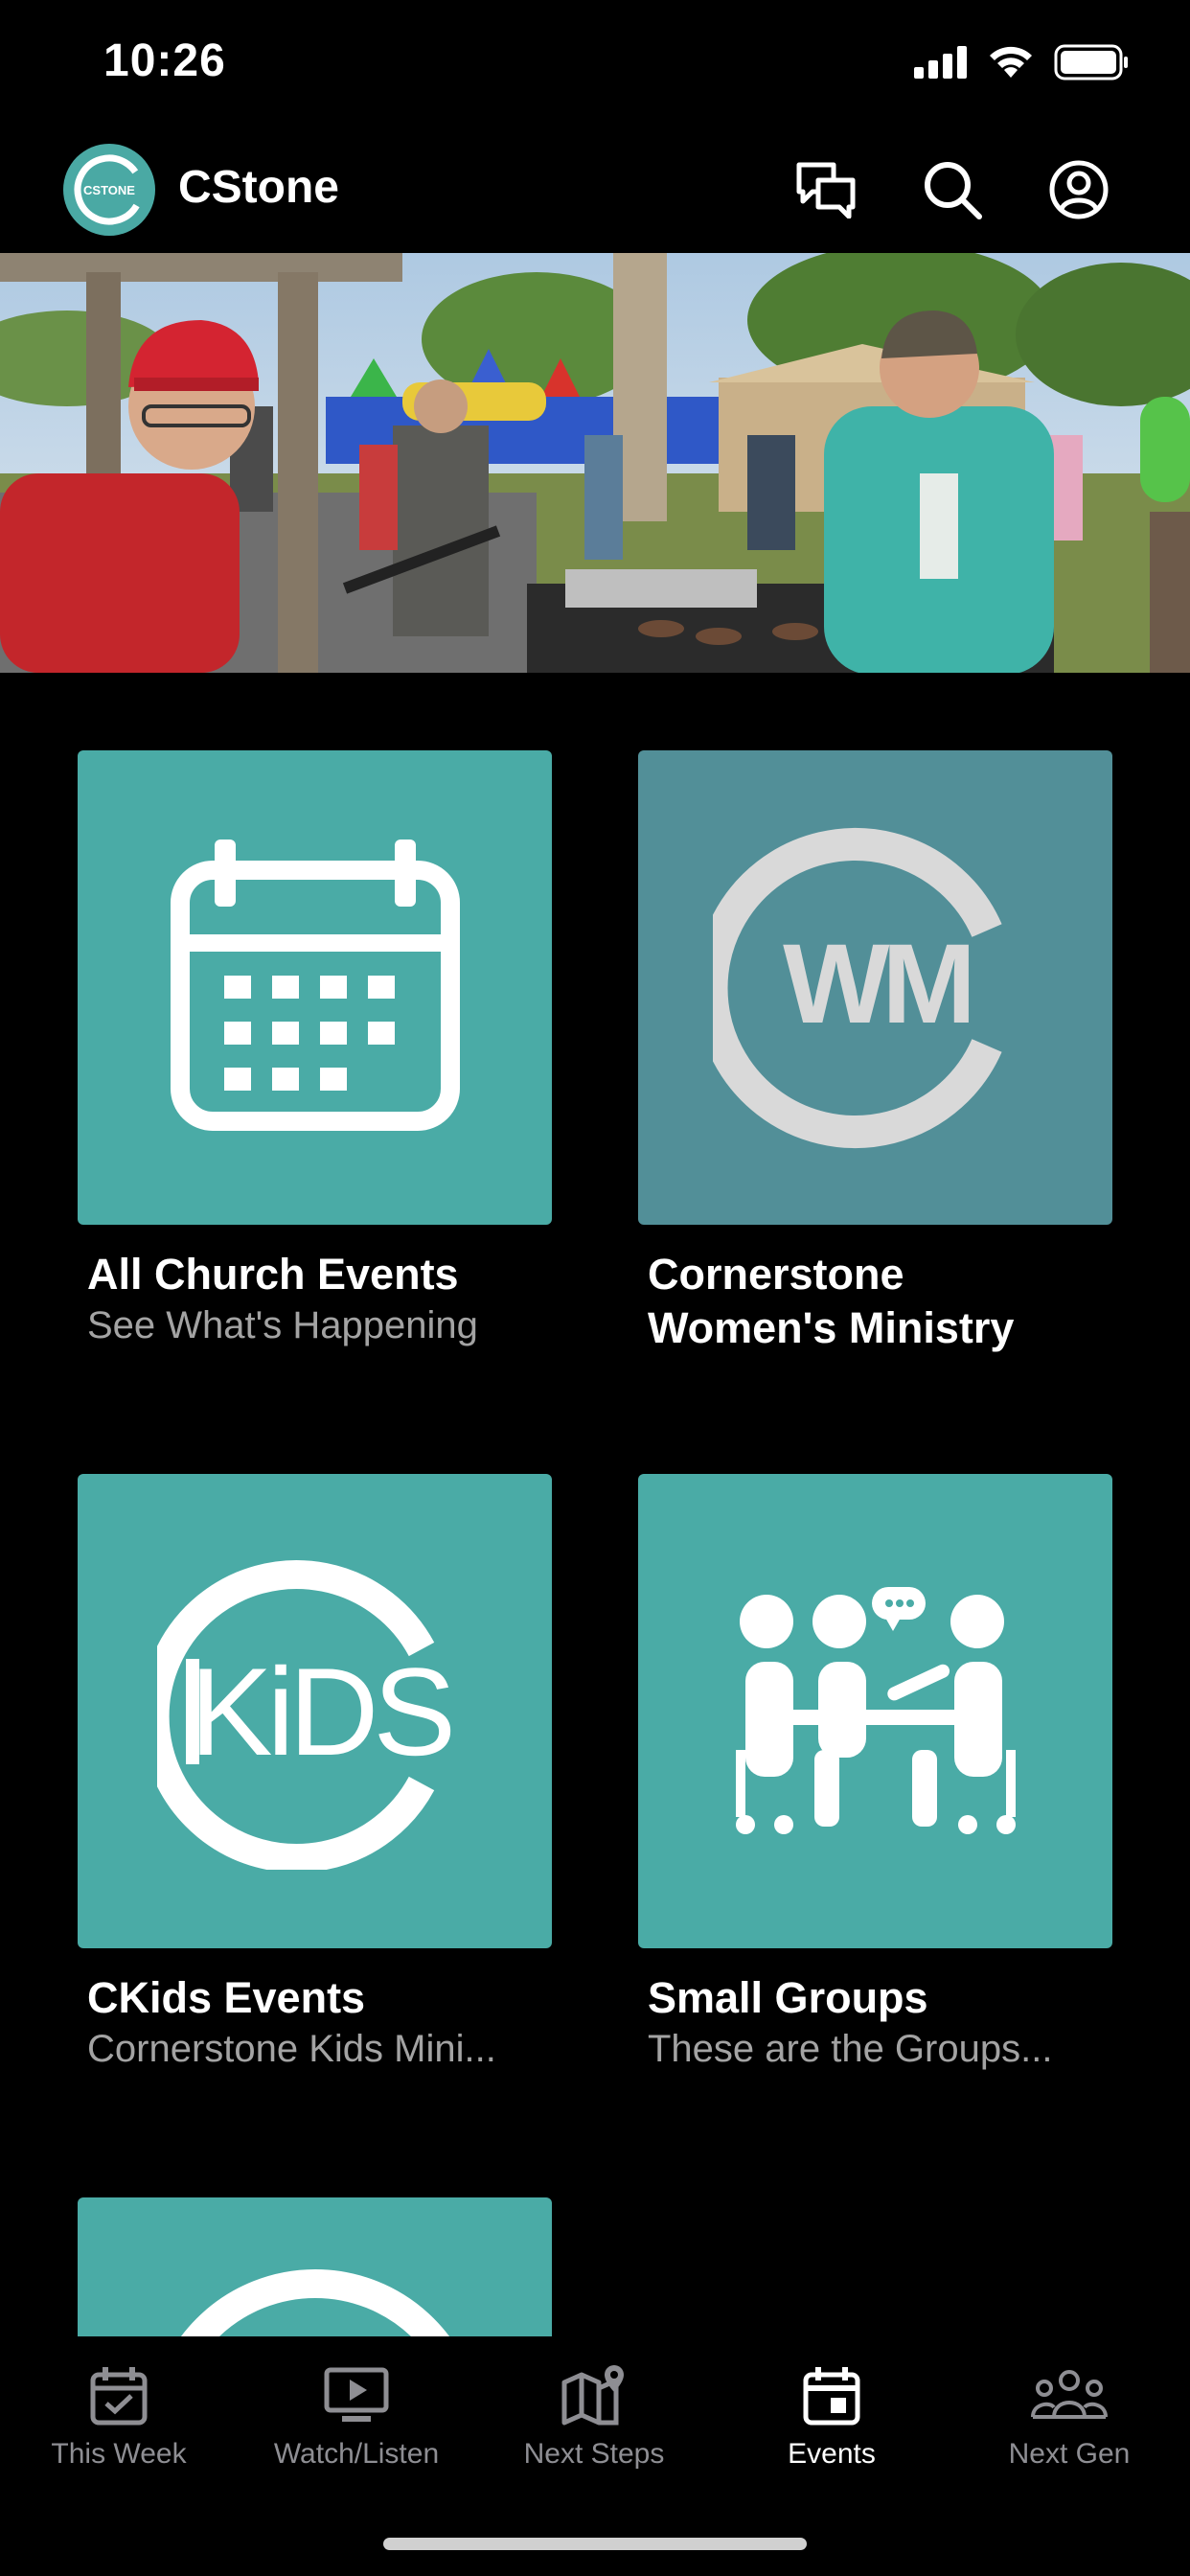  I want to click on chat-bubbles-icon, so click(826, 190).